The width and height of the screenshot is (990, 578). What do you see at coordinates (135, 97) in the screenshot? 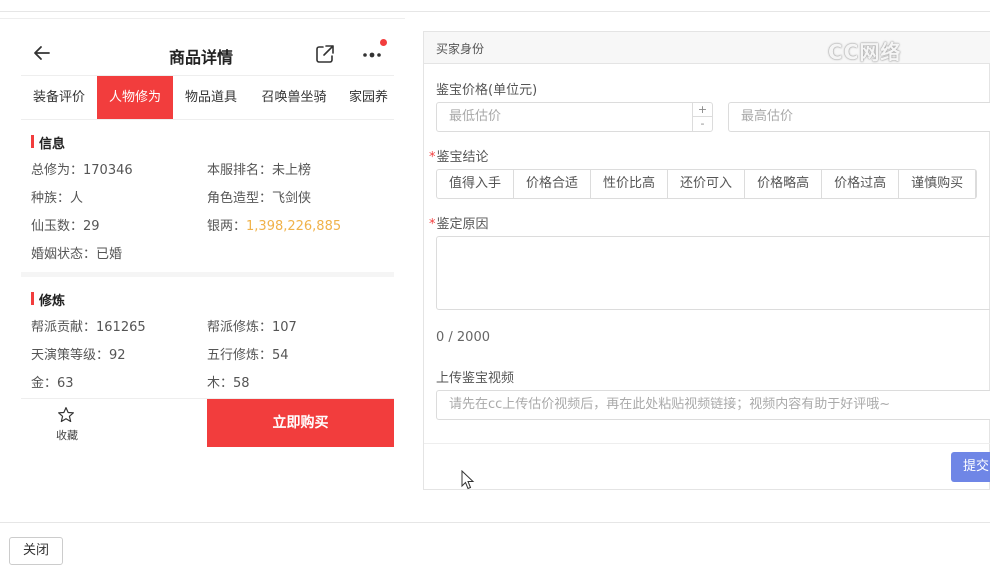
I see `tab-character-cultivation: 人物修为` at bounding box center [135, 97].